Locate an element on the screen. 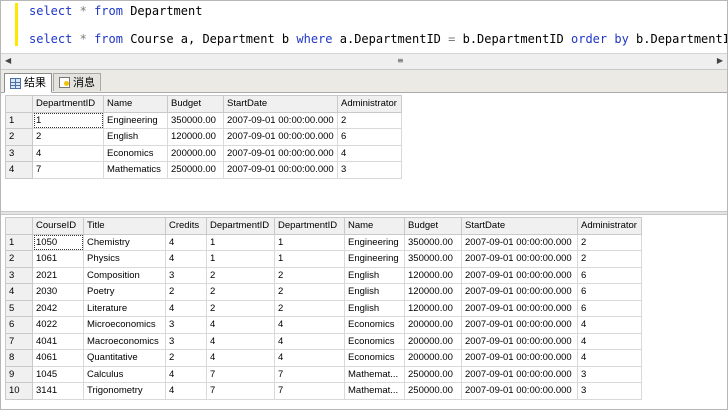 The width and height of the screenshot is (728, 410). table-cell: 3141 is located at coordinates (58, 391).